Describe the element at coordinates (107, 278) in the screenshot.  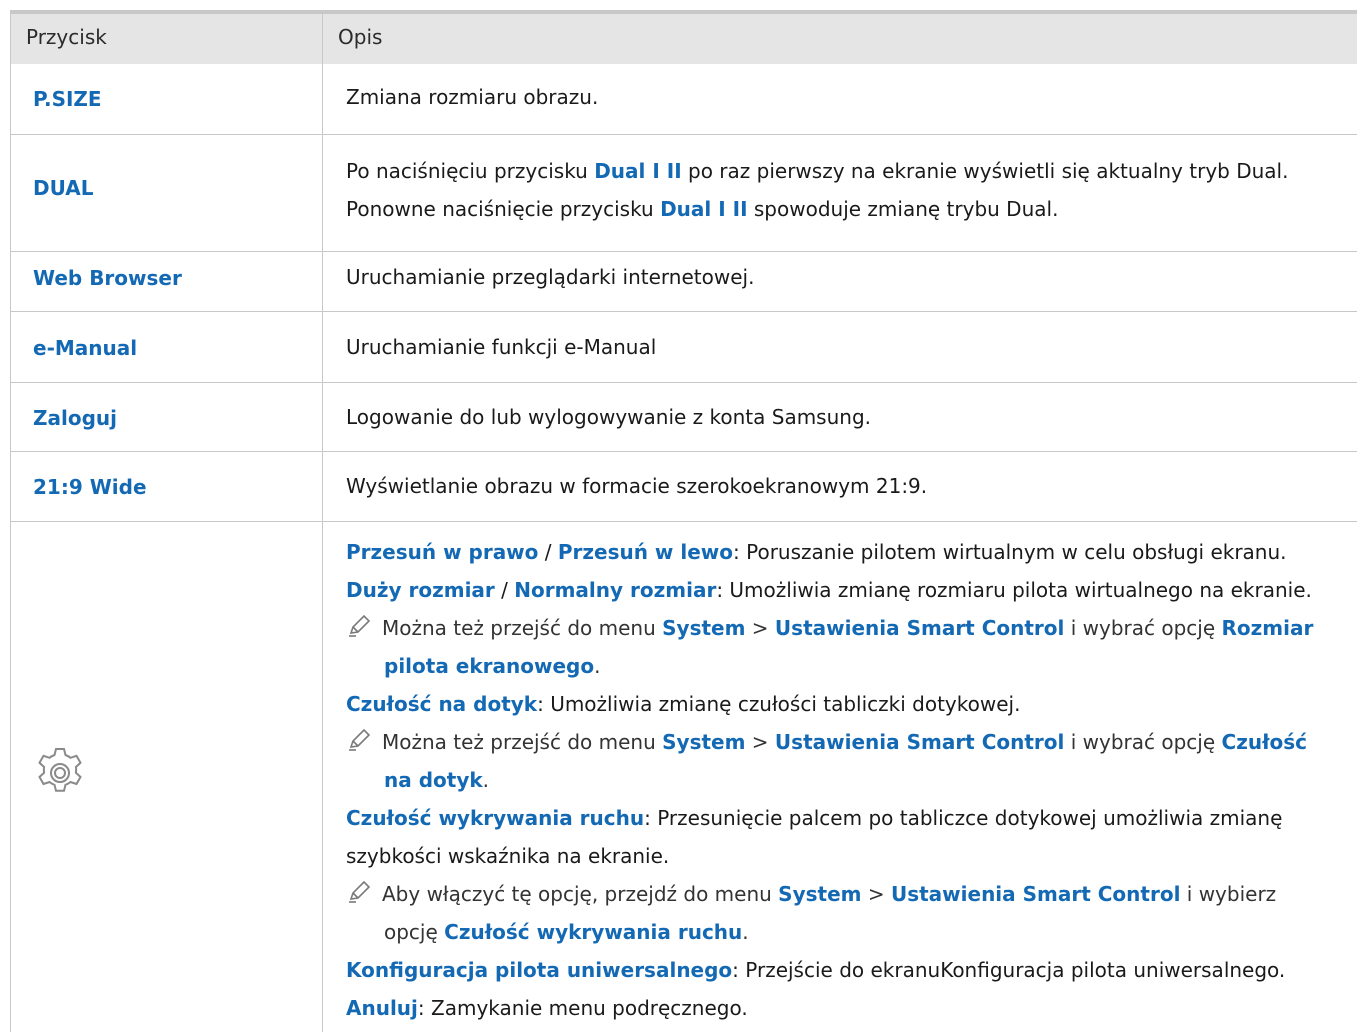
I see `button-name-web-browser: Web Browser` at that location.